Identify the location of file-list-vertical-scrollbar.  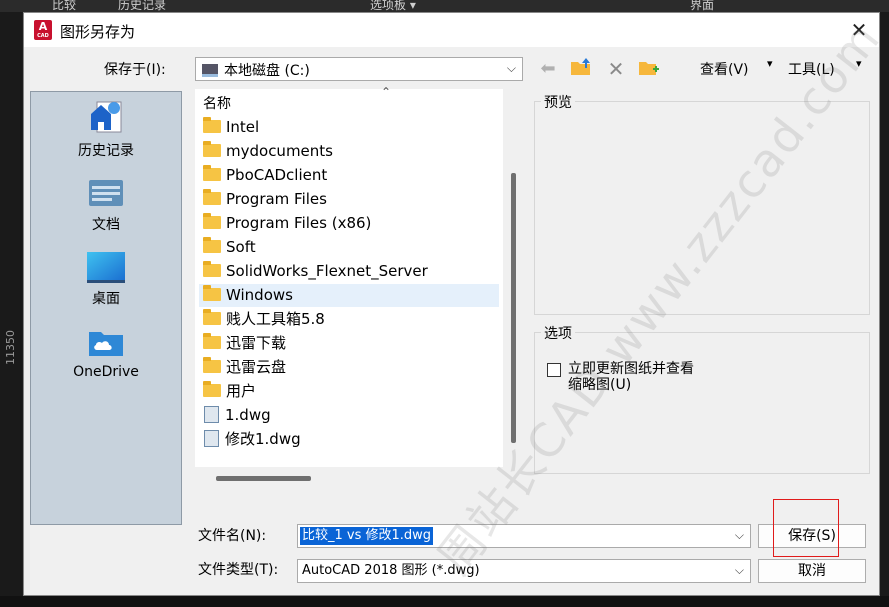
(513, 308).